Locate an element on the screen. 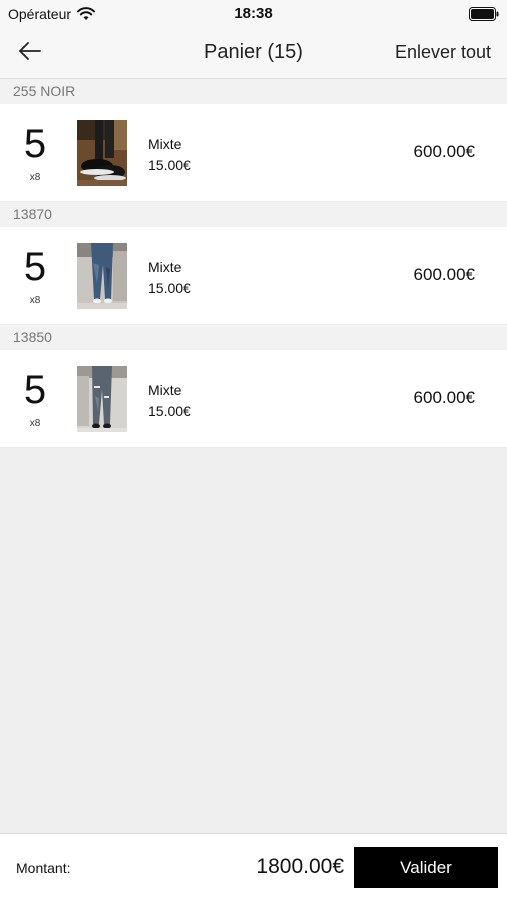  navigation-bar: Panier (15) Enlever tout is located at coordinates (253, 53).